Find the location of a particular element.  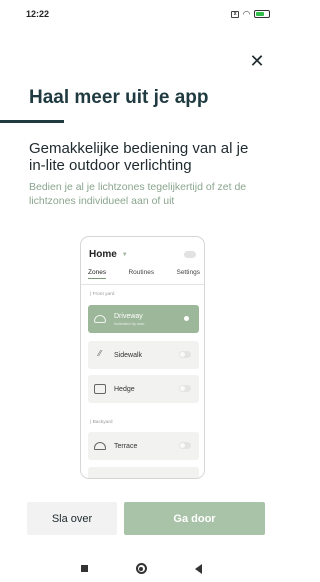

preview-tabs: Zones Routines Settings is located at coordinates (142, 274).